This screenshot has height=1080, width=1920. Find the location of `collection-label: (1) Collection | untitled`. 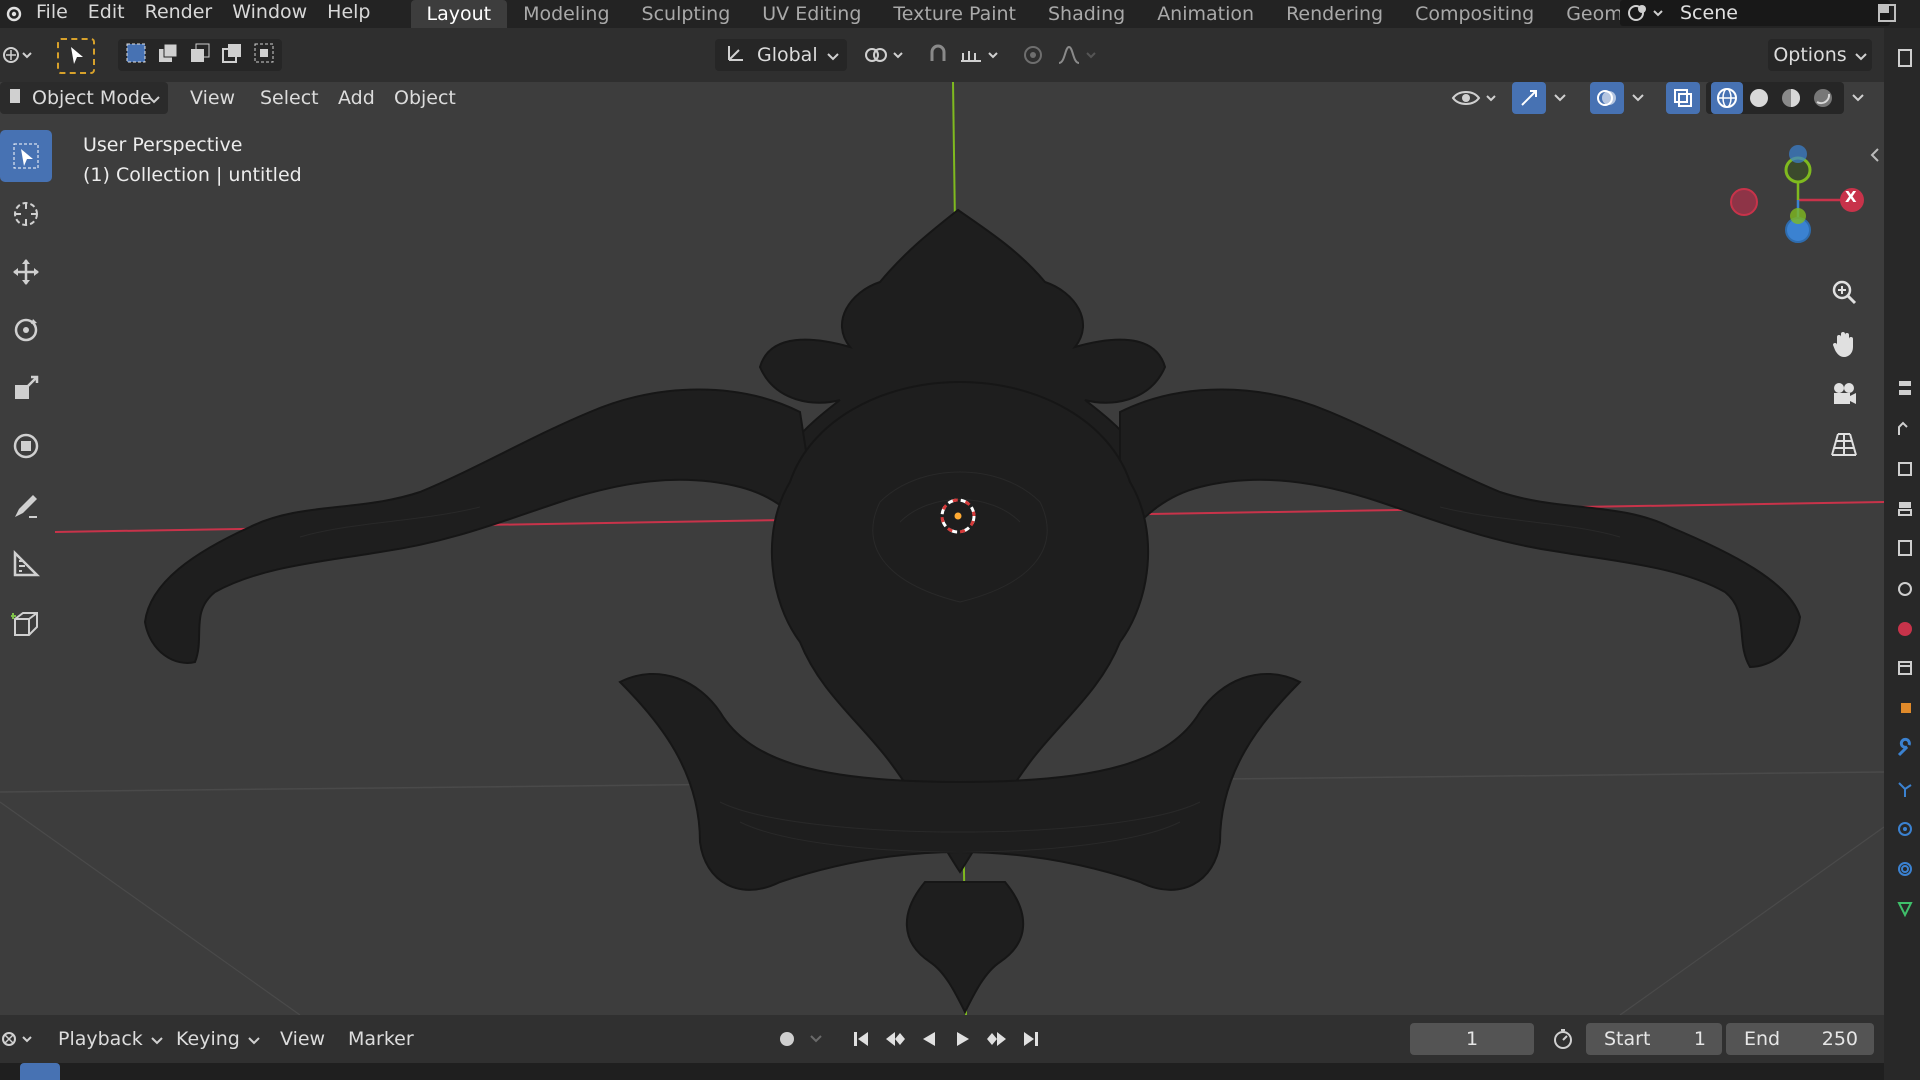

collection-label: (1) Collection | untitled is located at coordinates (192, 175).